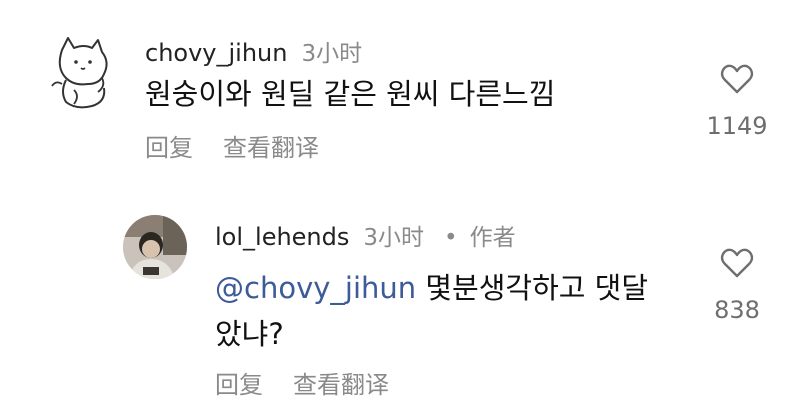 The image size is (800, 413). What do you see at coordinates (216, 53) in the screenshot?
I see `username: chovy_jihun` at bounding box center [216, 53].